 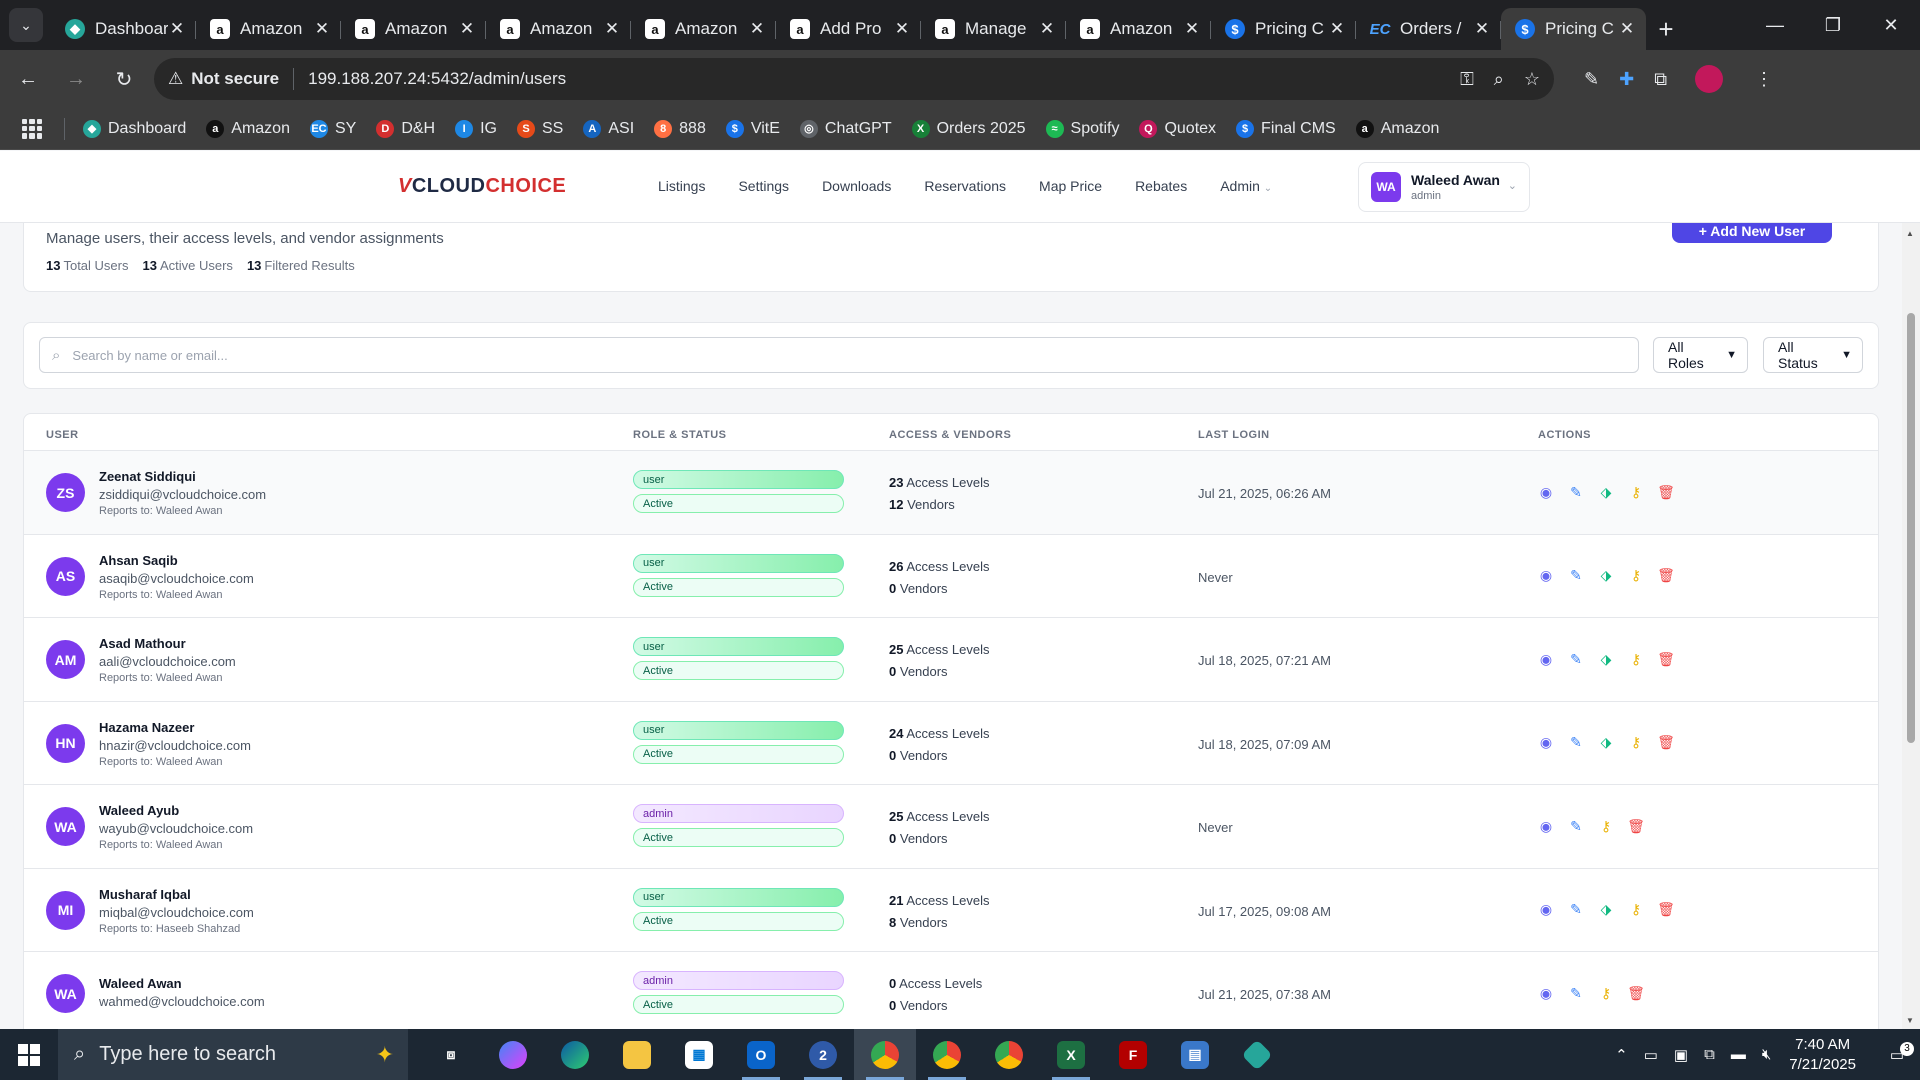 I want to click on browser-tab: EC Orders / ✕, so click(x=1428, y=29).